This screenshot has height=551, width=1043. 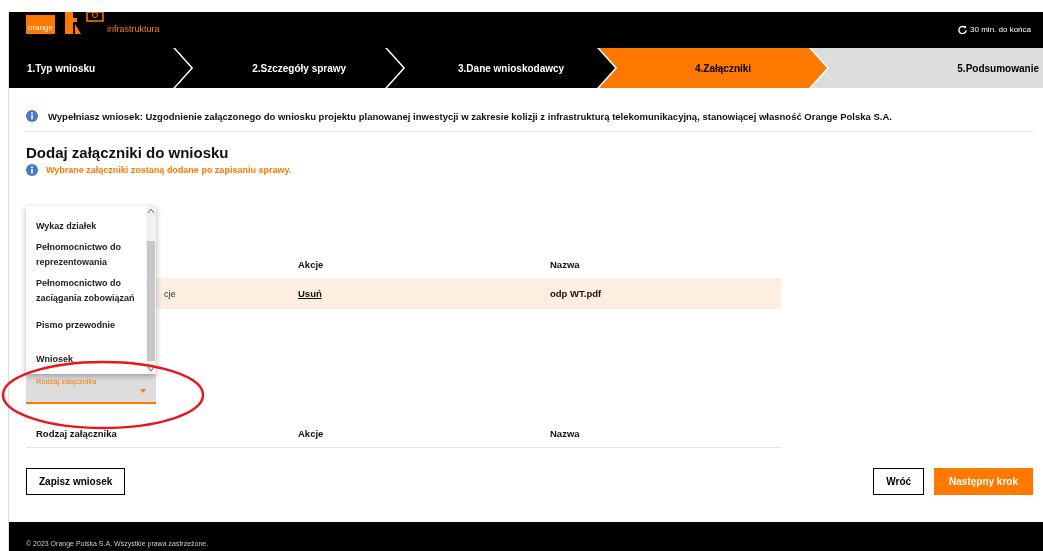 I want to click on remove-link: Usuń, so click(x=310, y=293).